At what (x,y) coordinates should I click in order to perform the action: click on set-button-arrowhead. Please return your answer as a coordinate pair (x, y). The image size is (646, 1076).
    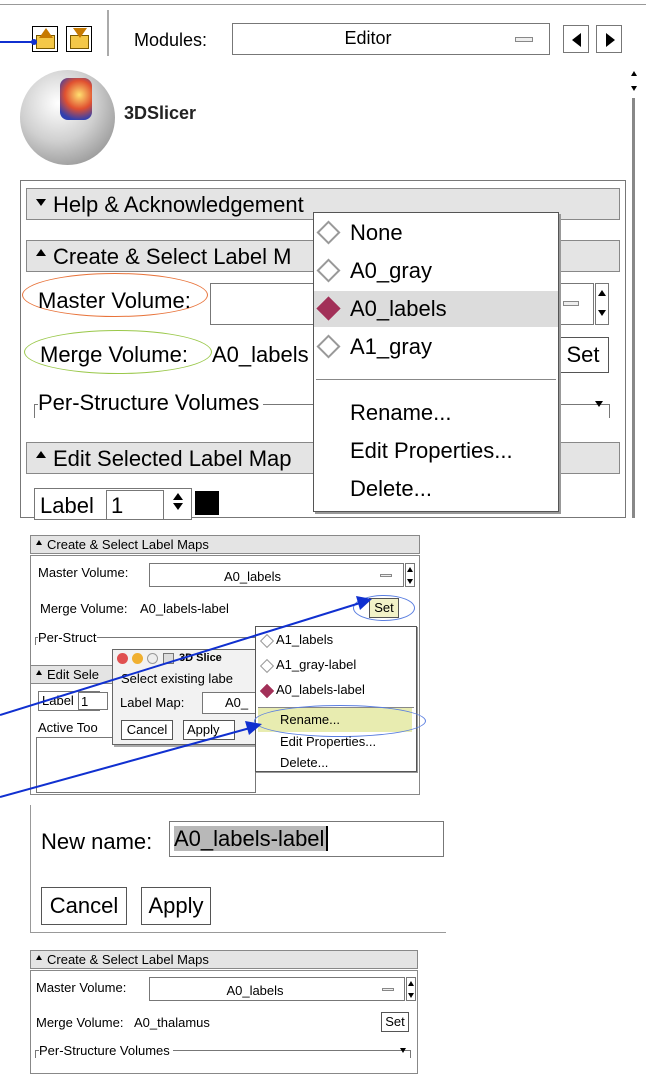
    Looking at the image, I should click on (364, 603).